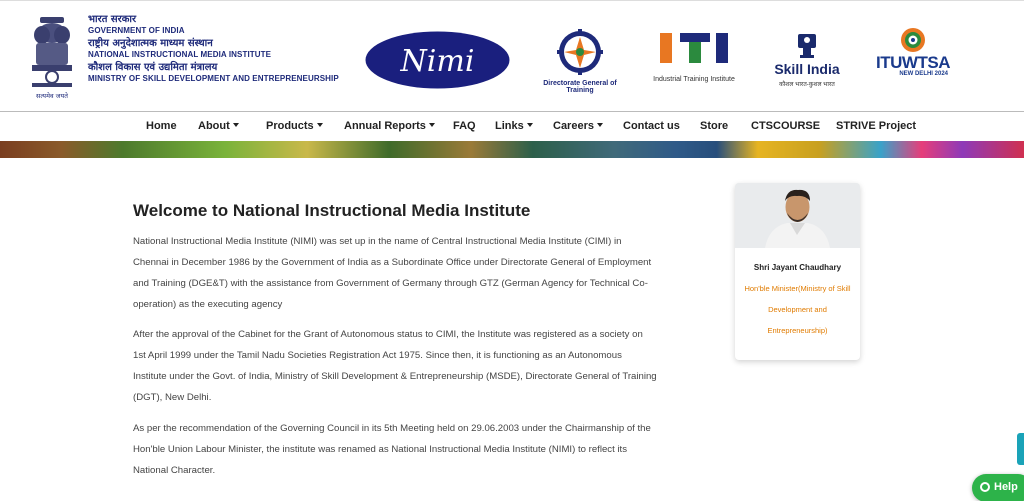  I want to click on nimi-logo: Nimi, so click(437, 60).